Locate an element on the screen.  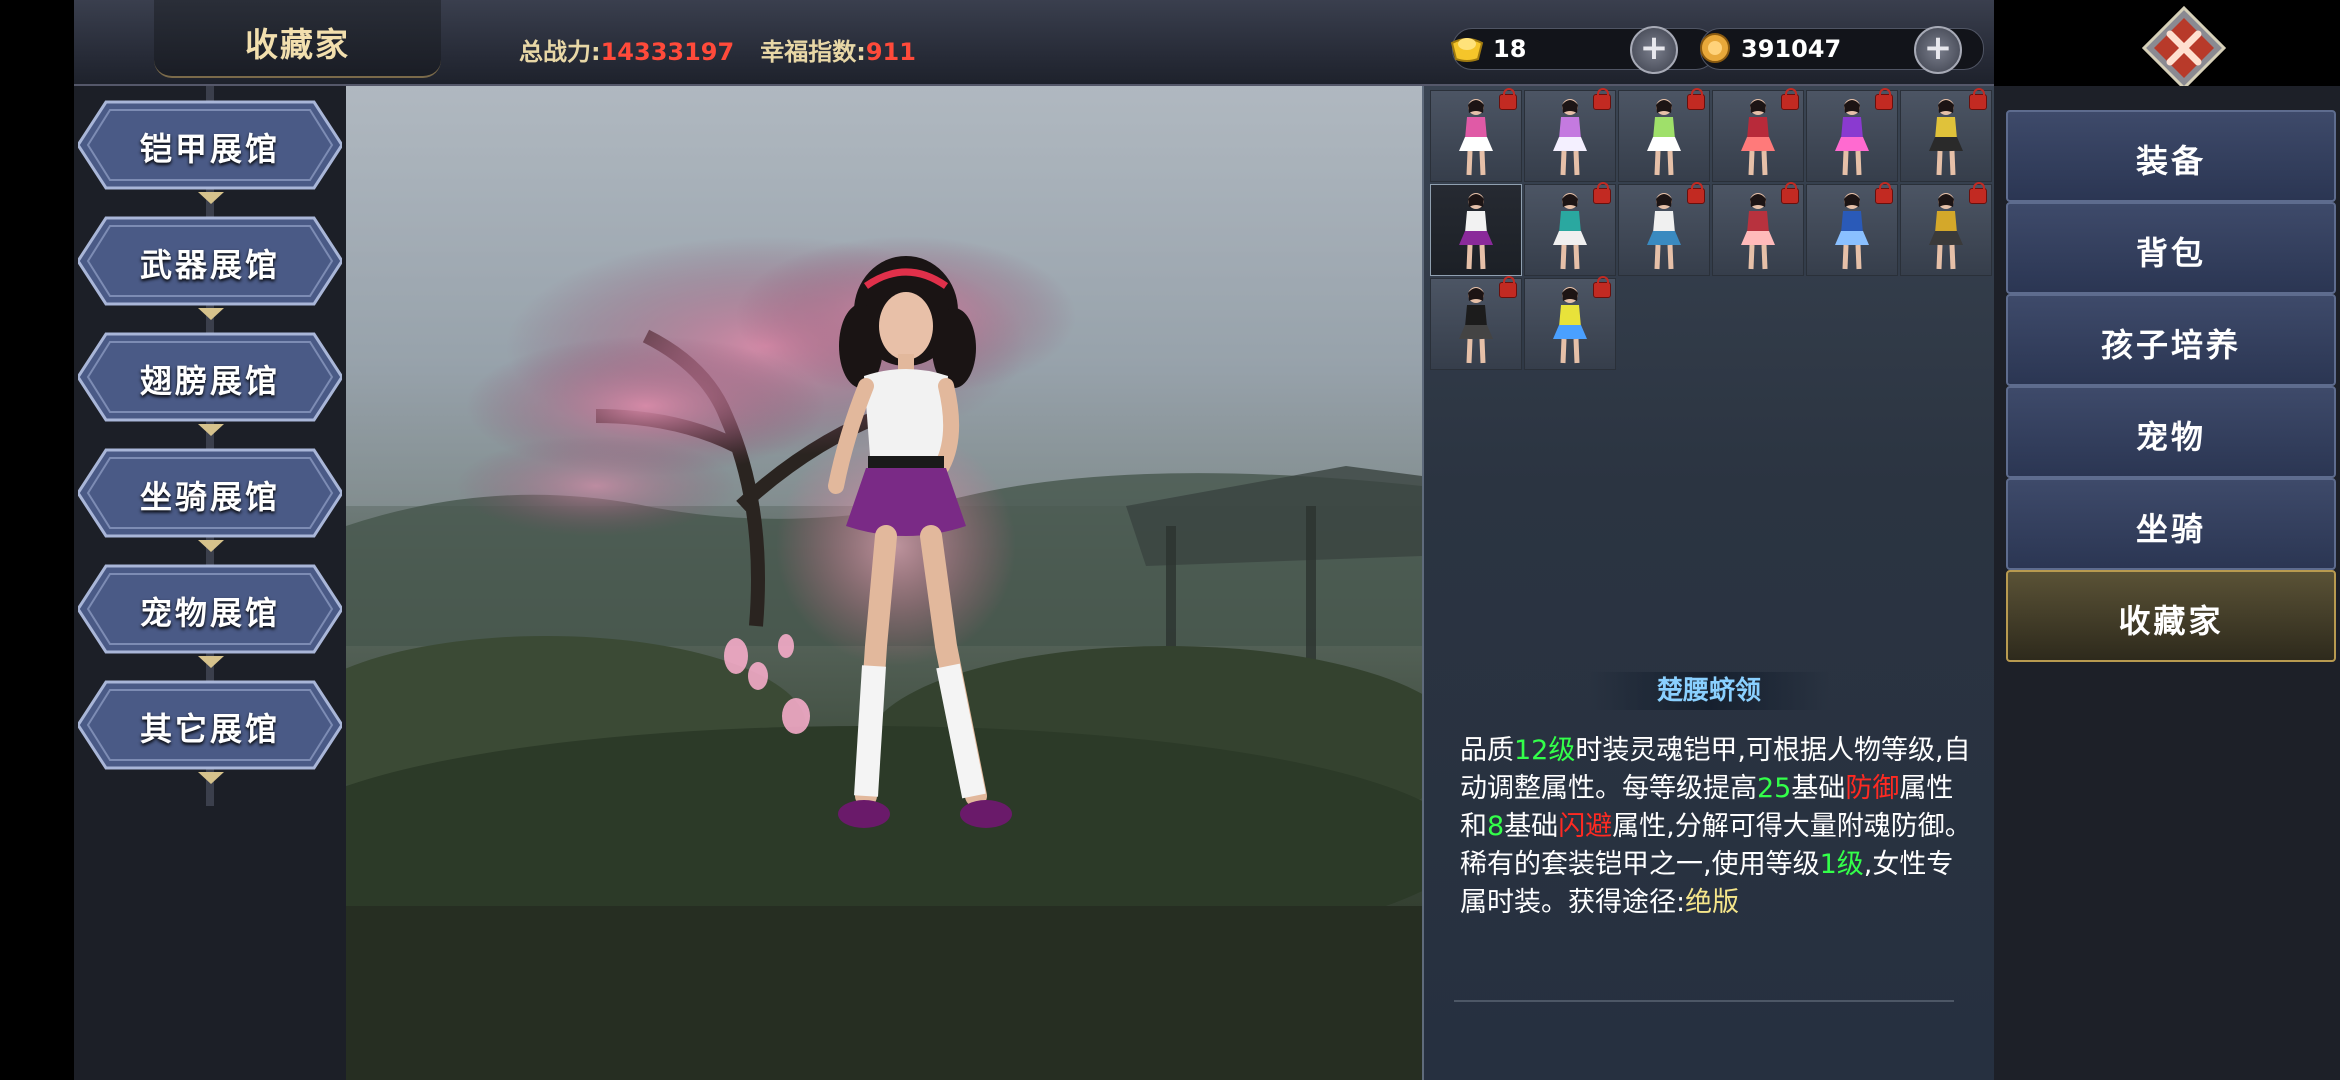
desc-quality-level: 12级 is located at coordinates (1545, 750).